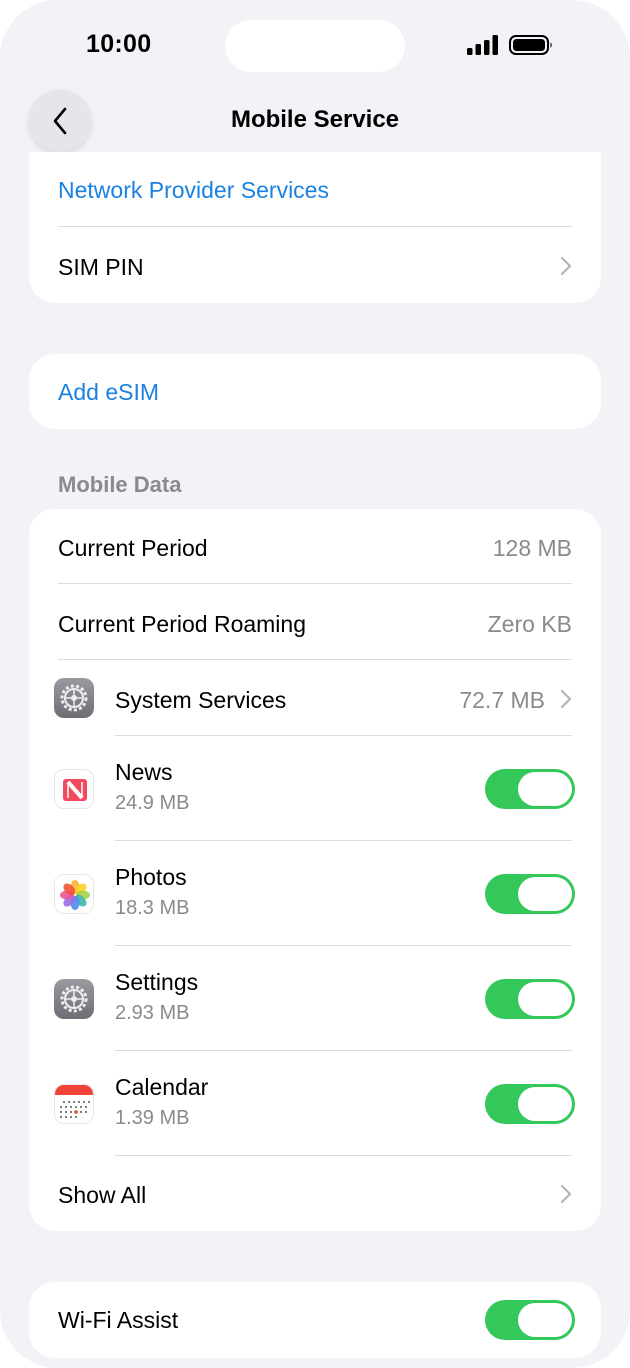  Describe the element at coordinates (315, 1103) in the screenshot. I see `app-row-calendar: Calendar 1.39 MB` at that location.